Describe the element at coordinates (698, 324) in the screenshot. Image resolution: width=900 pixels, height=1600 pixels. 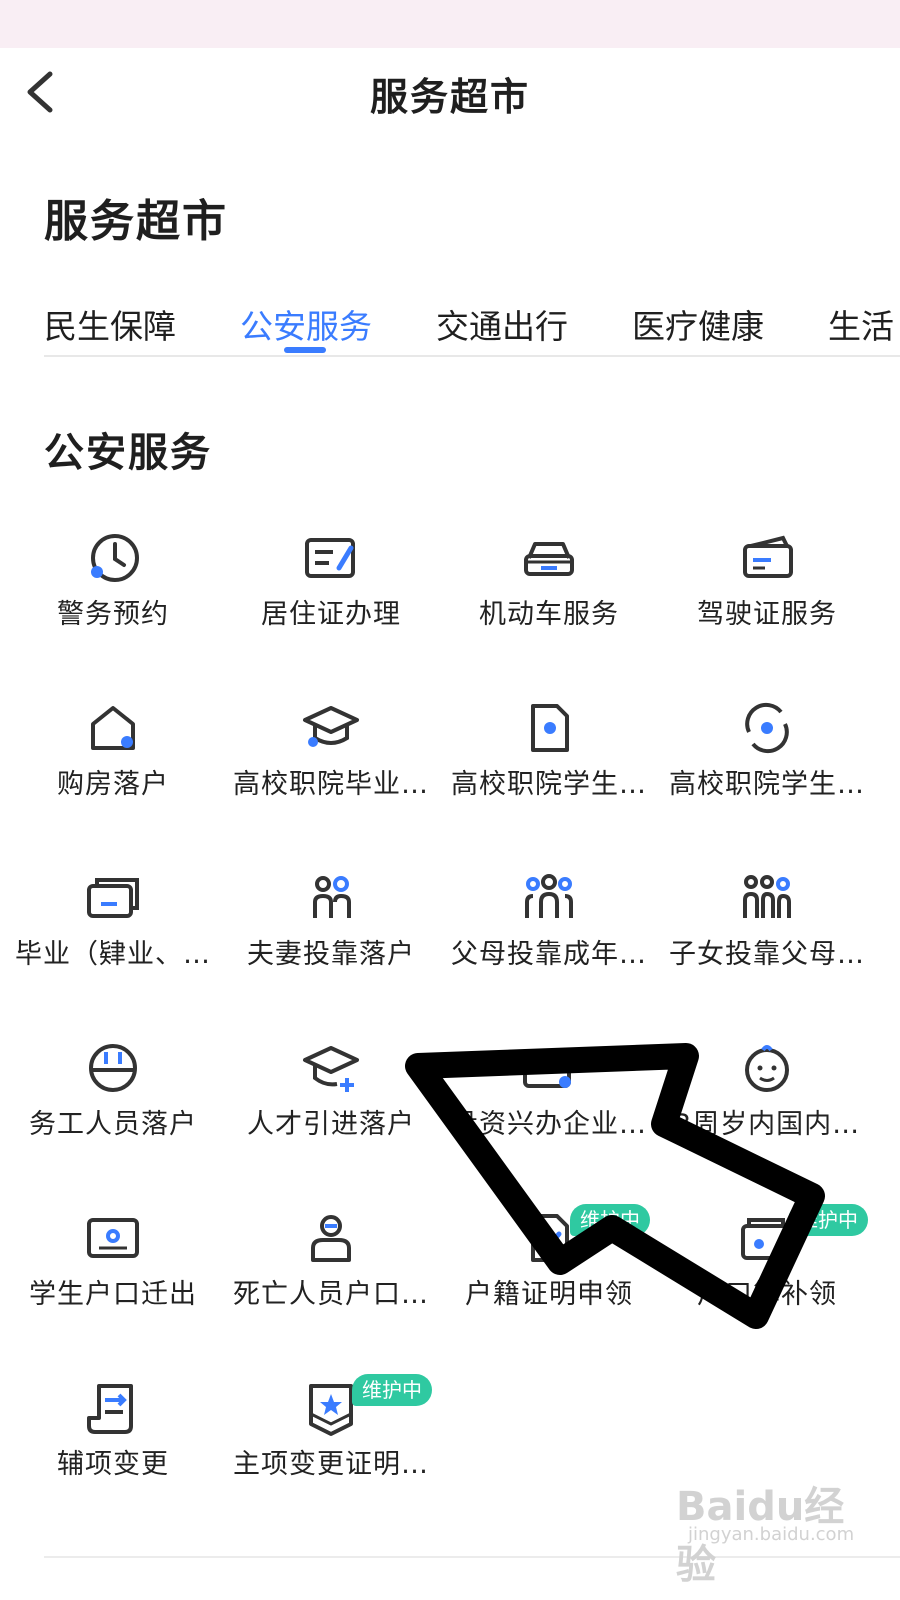
I see `tab-health: 医疗健康` at that location.